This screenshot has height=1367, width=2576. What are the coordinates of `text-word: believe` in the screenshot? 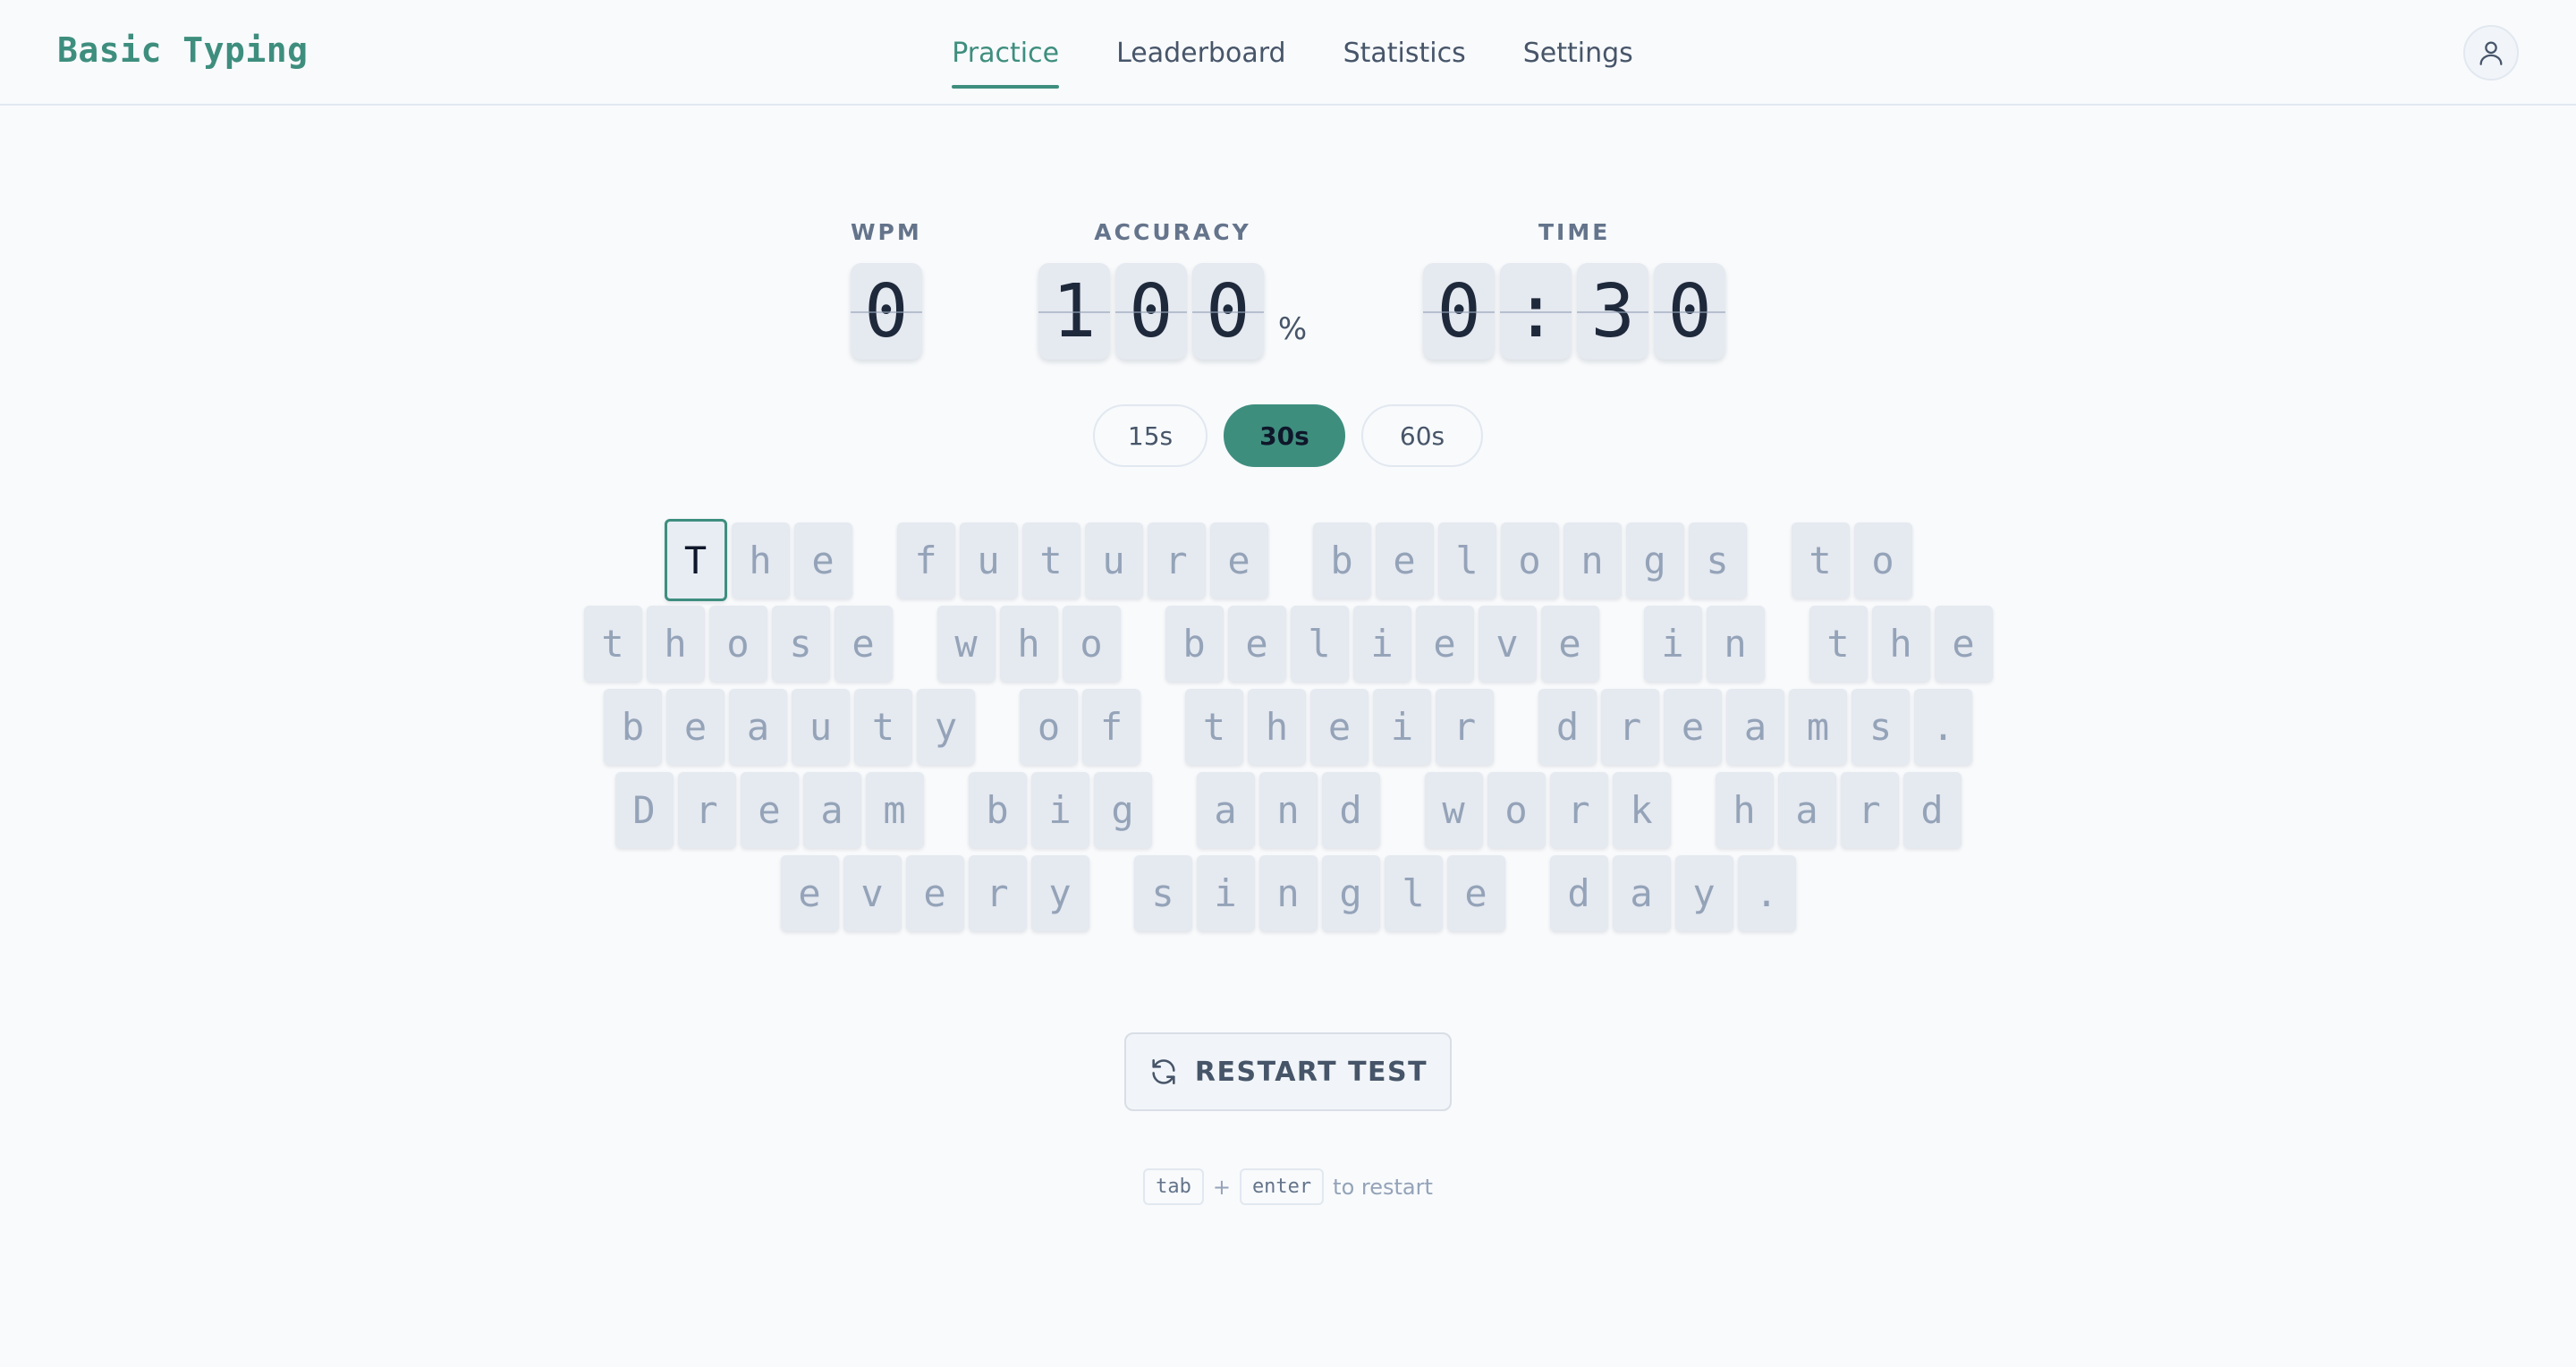 It's located at (1382, 644).